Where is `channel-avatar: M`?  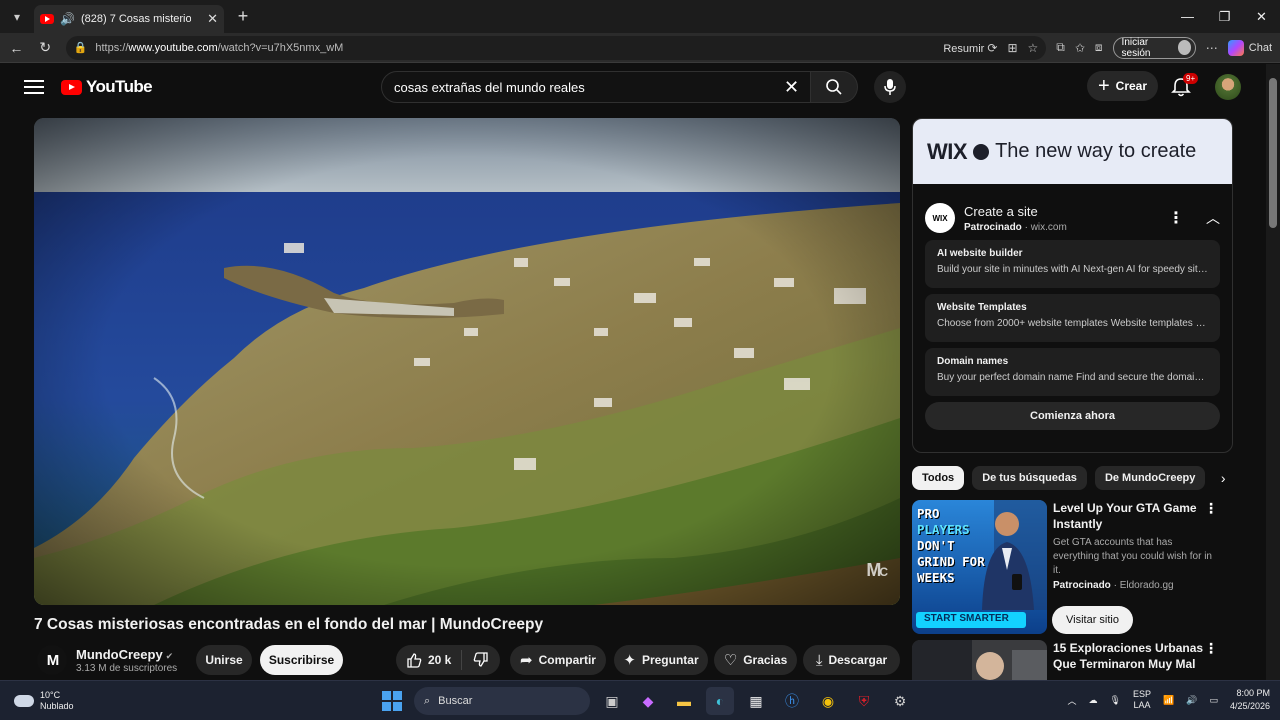
channel-avatar: M is located at coordinates (52, 660).